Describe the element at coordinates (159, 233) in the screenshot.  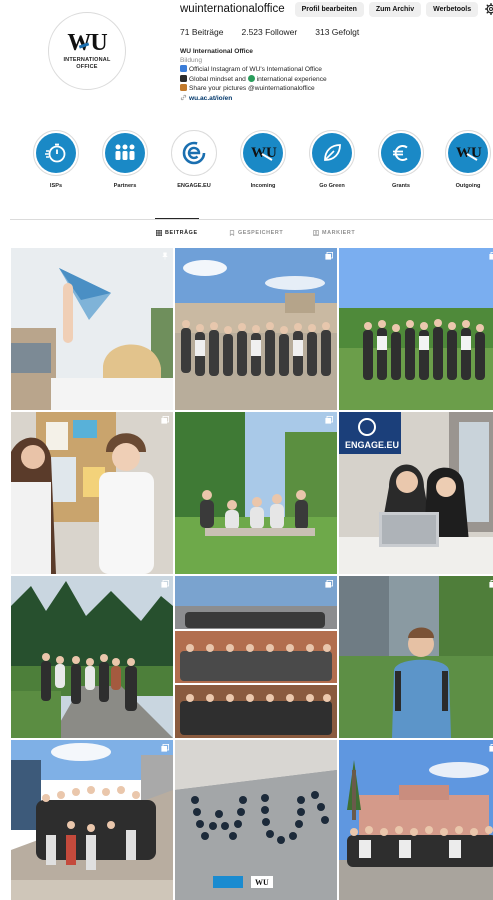
I see `grid-icon` at that location.